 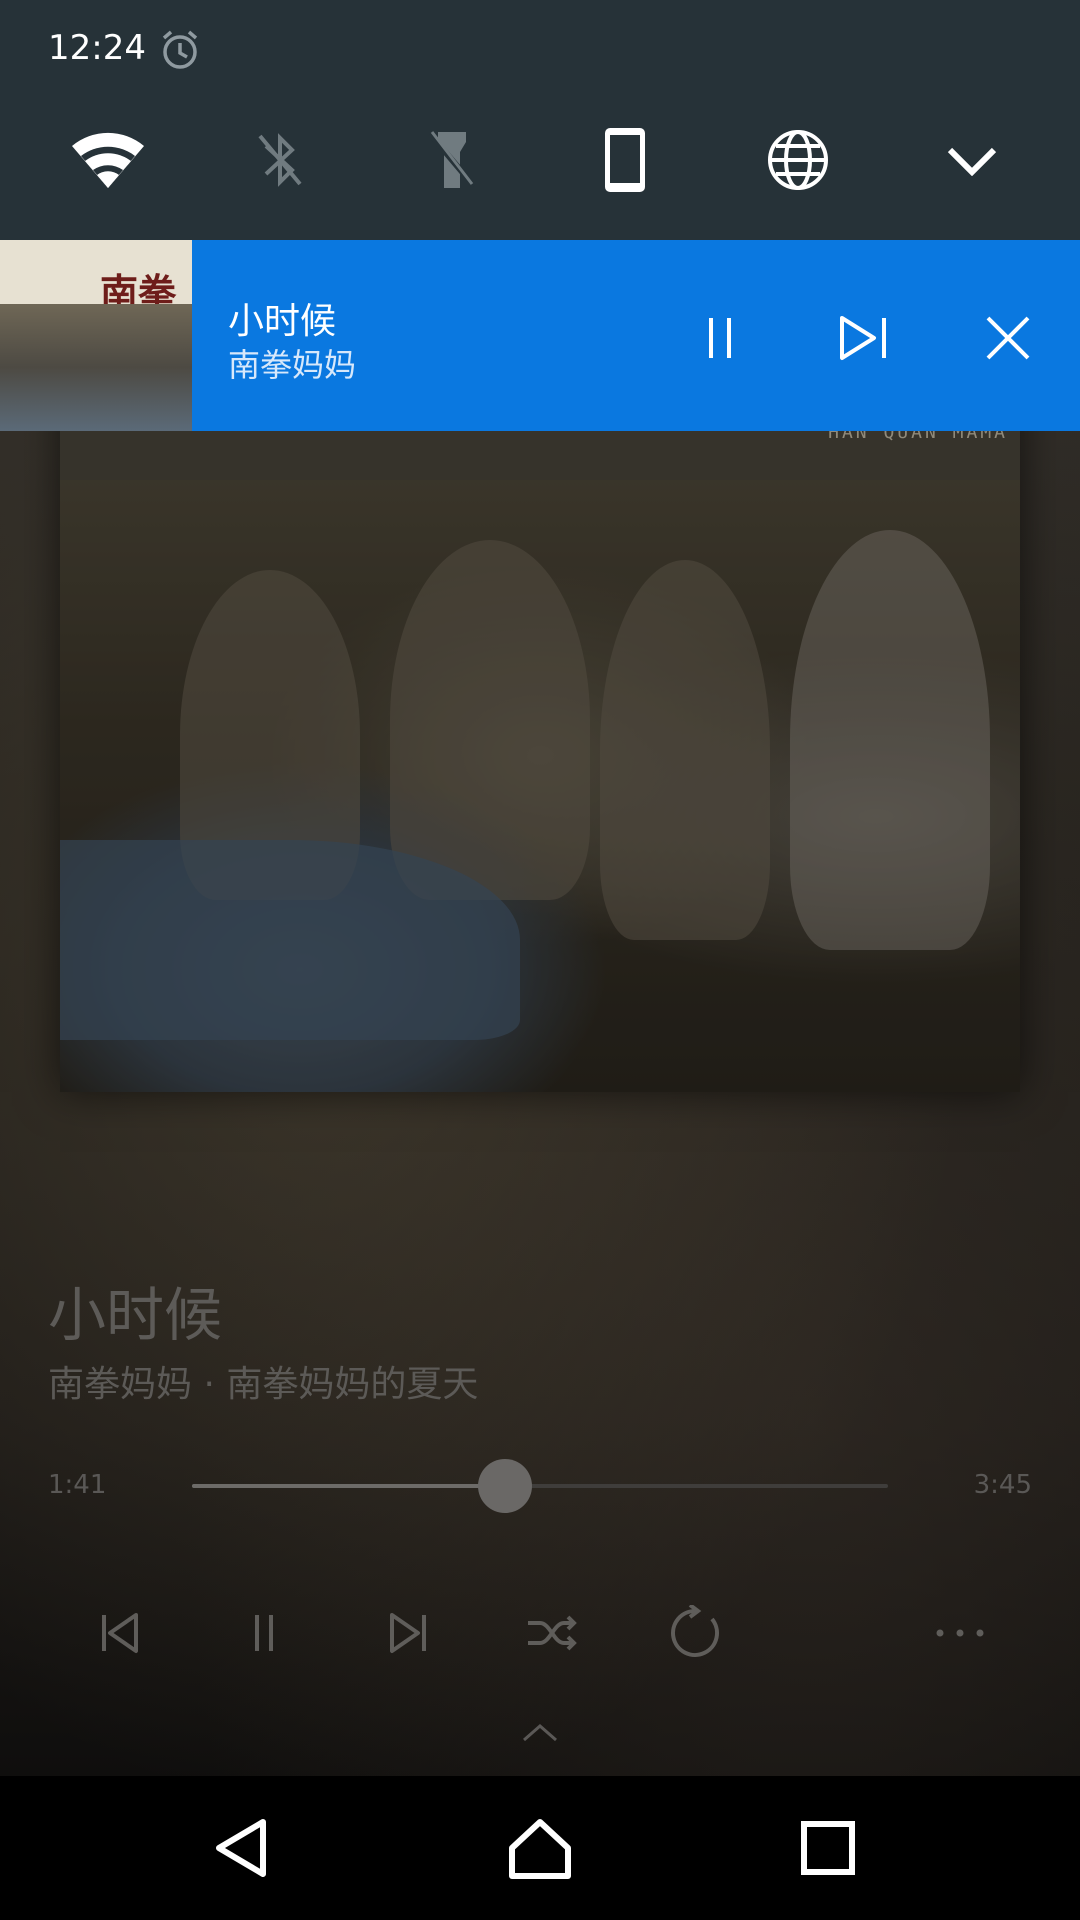 I want to click on chevron-up-icon, so click(x=540, y=1733).